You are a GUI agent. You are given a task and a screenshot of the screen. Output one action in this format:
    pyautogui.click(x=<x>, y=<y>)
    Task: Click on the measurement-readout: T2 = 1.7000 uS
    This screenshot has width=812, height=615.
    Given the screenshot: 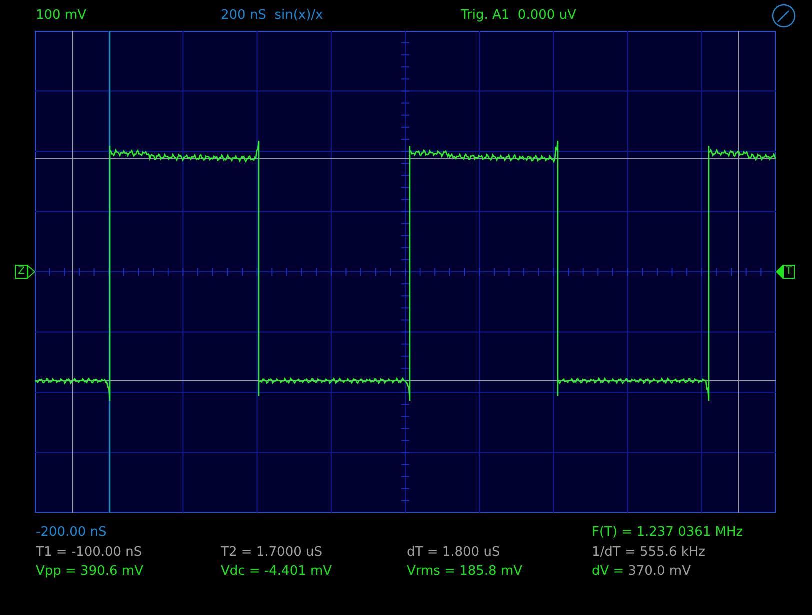 What is the action you would take?
    pyautogui.click(x=271, y=552)
    